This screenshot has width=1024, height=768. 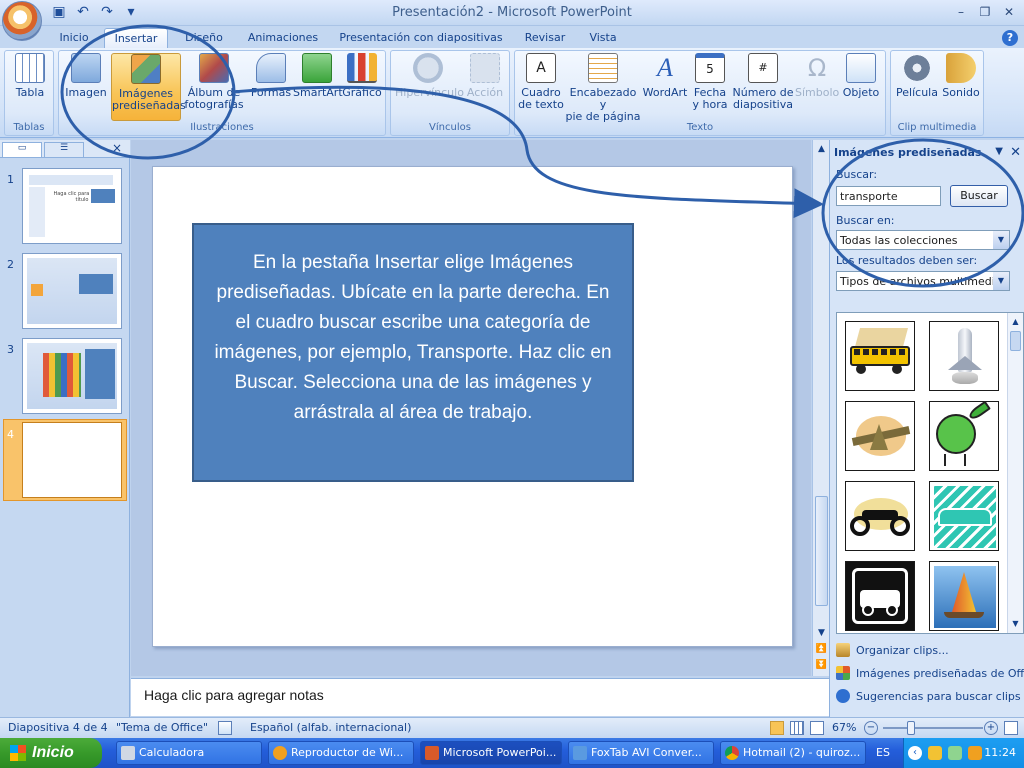 I want to click on sound-button: Sonido, so click(x=961, y=86).